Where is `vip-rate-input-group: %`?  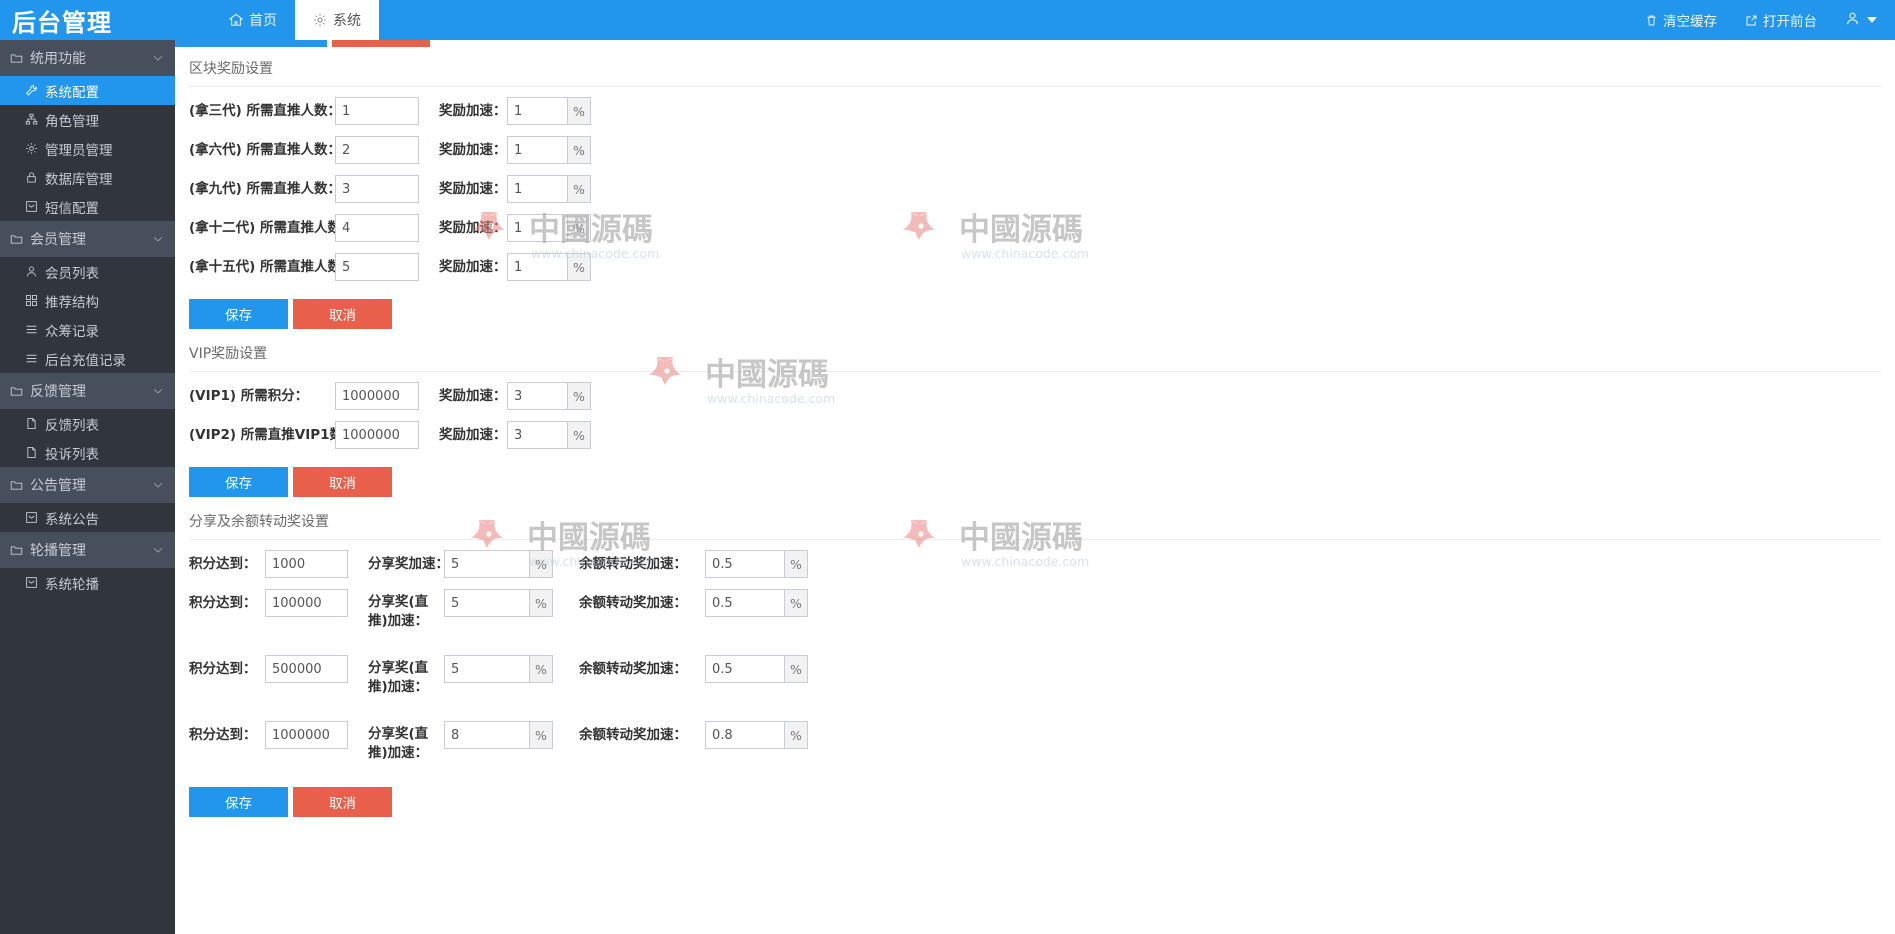
vip-rate-input-group: % is located at coordinates (549, 435).